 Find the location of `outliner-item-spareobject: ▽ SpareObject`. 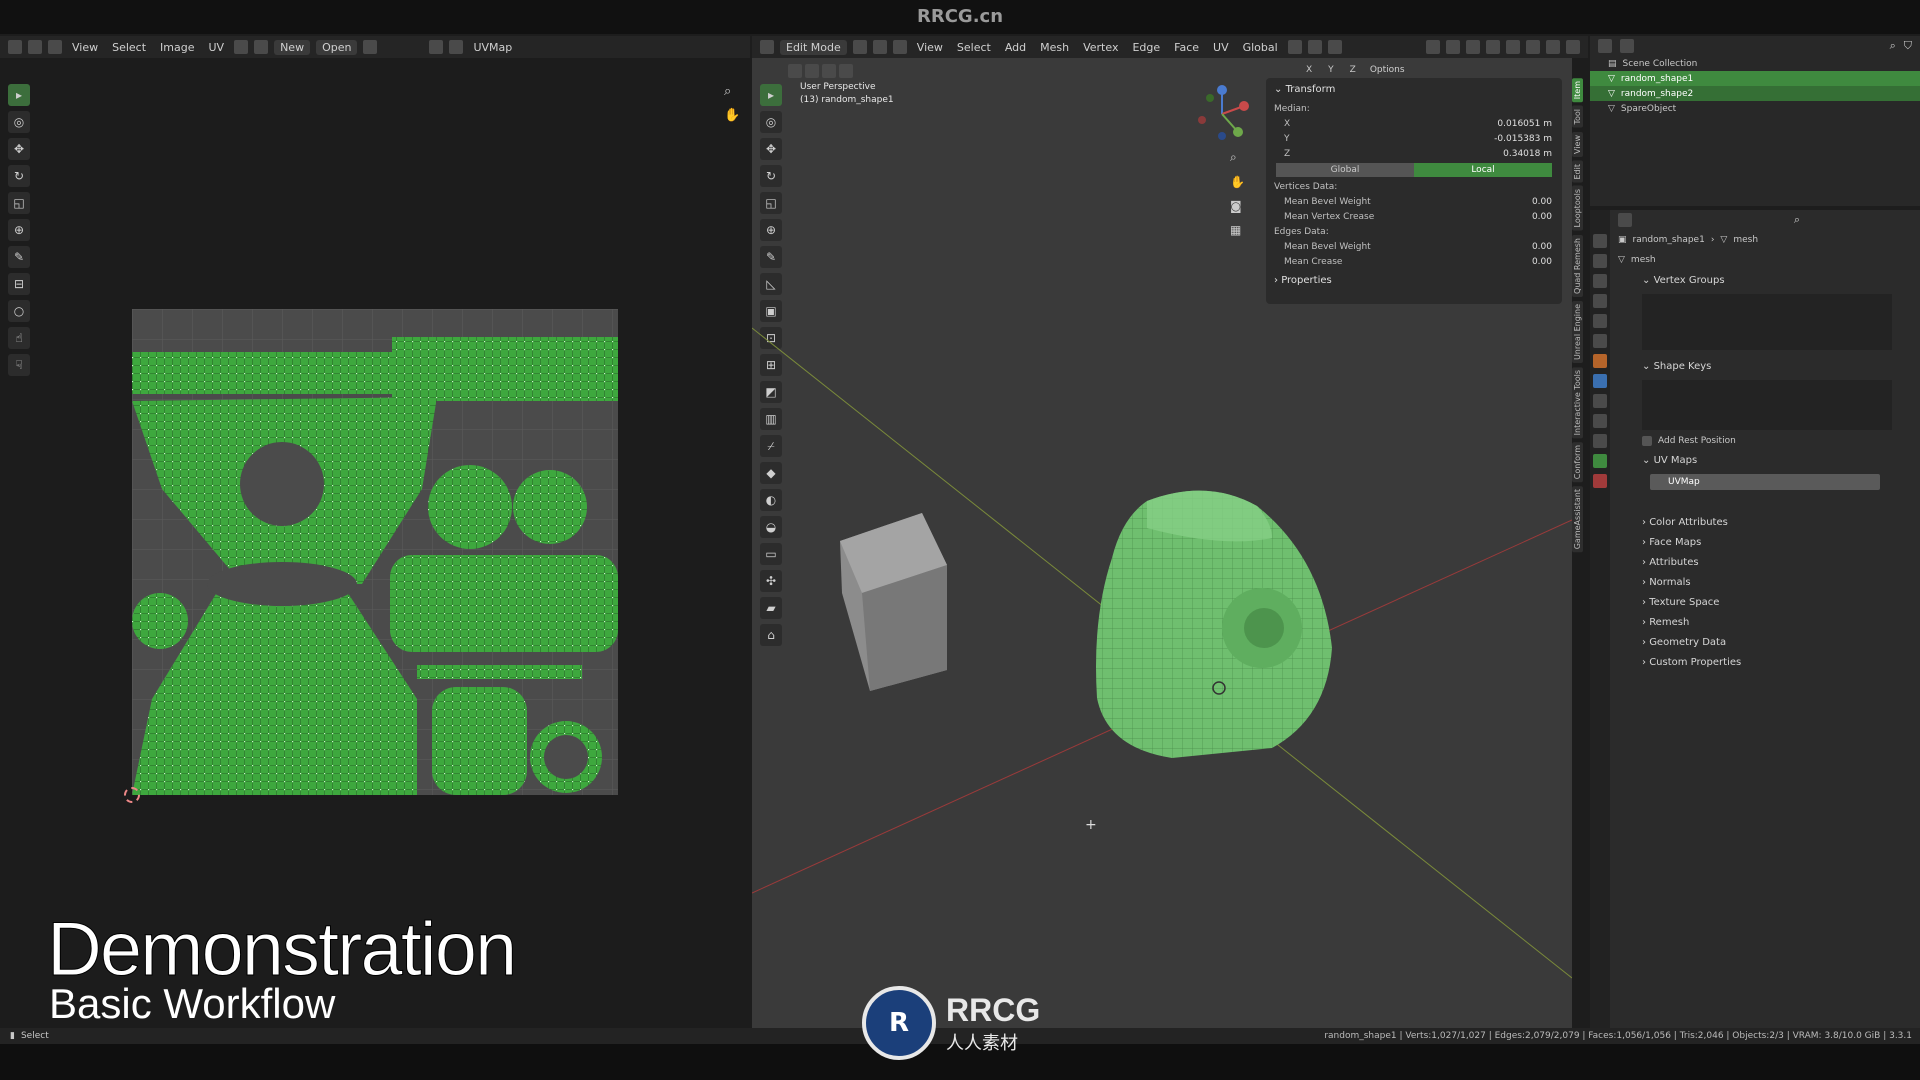

outliner-item-spareobject: ▽ SpareObject is located at coordinates (1755, 108).